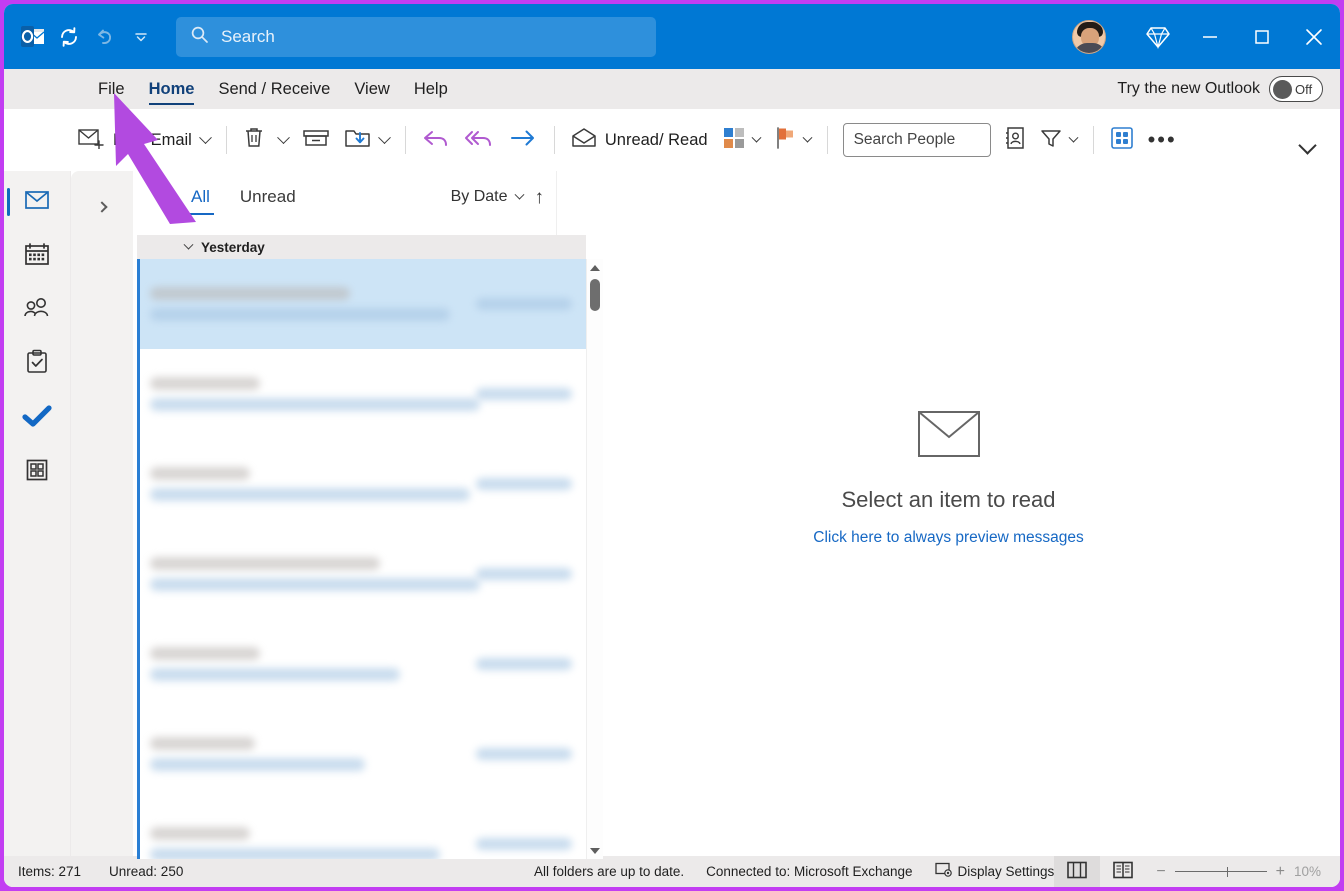 The image size is (1344, 891). I want to click on archive-button, so click(316, 140).